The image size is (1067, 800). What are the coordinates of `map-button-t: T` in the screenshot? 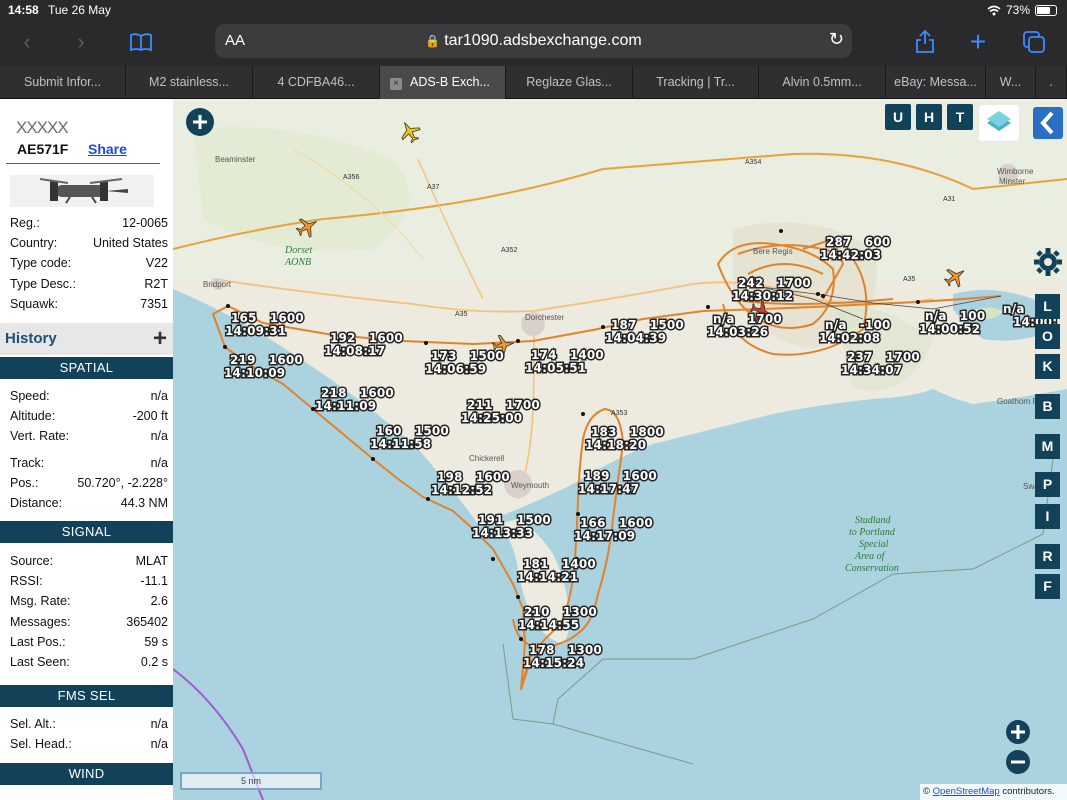 It's located at (960, 117).